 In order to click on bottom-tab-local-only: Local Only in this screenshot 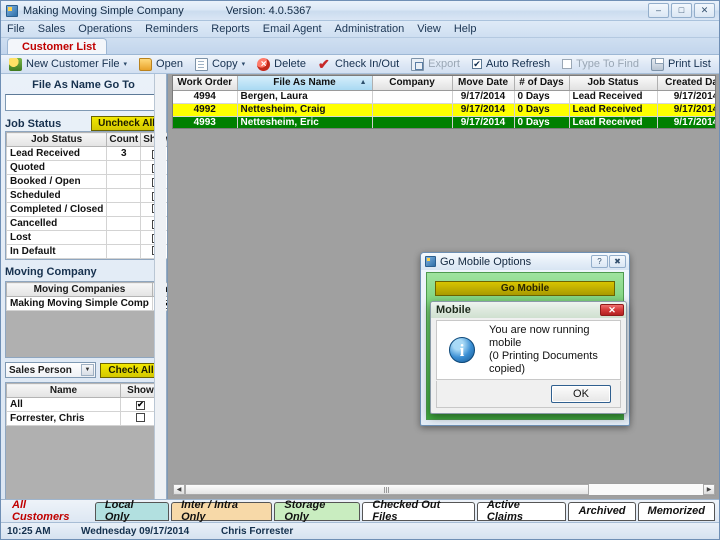, I will do `click(132, 511)`.